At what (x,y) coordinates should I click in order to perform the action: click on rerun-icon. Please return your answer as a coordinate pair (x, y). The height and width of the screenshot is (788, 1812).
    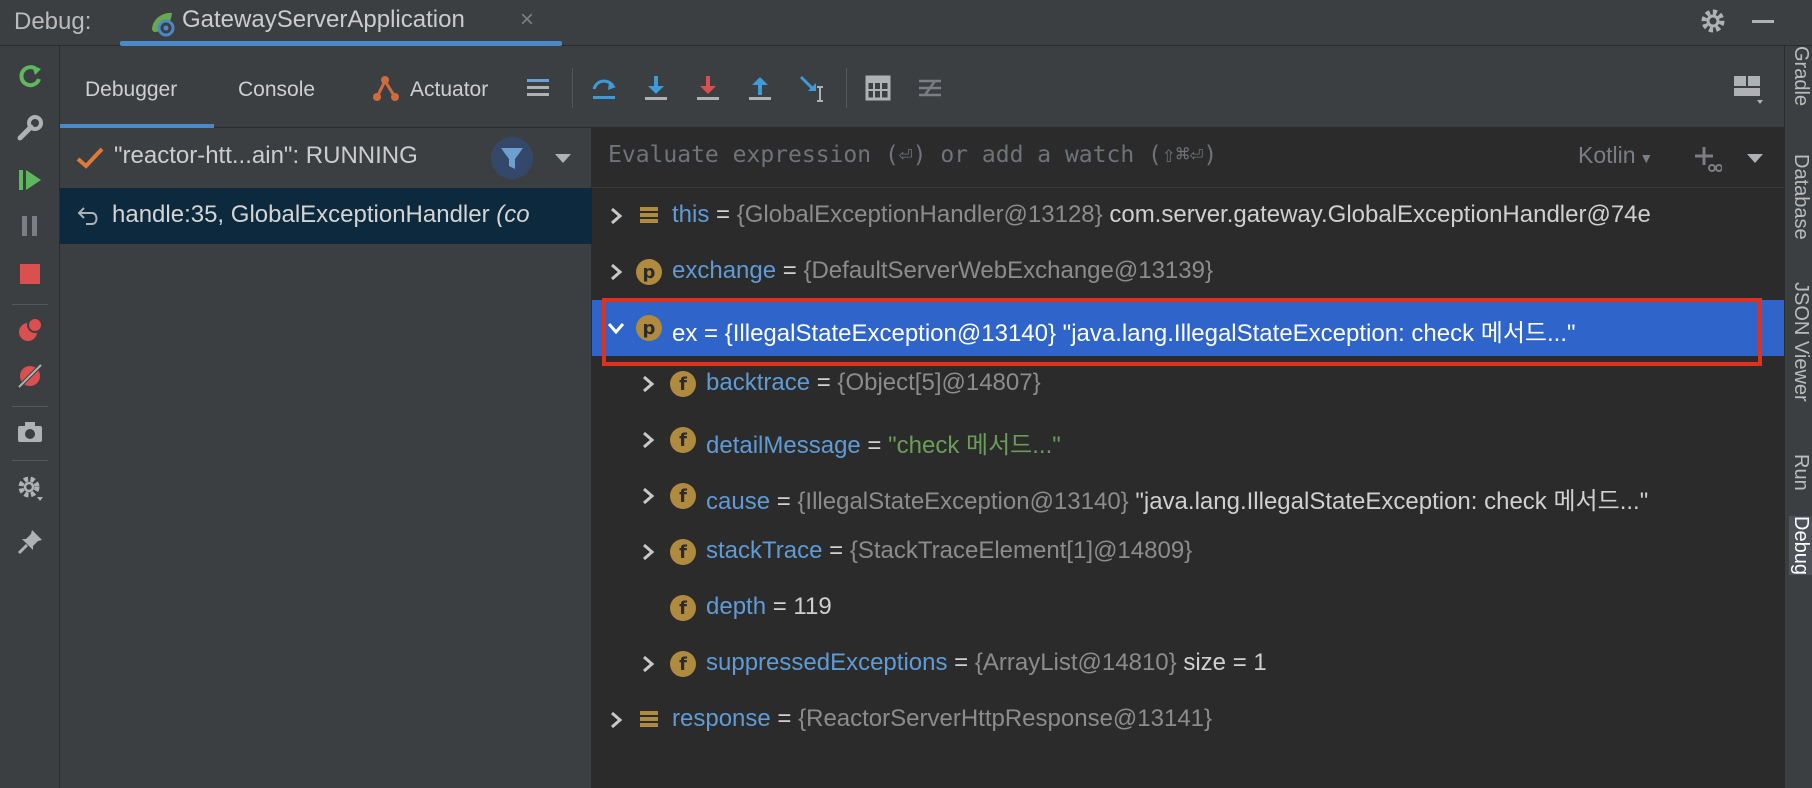
    Looking at the image, I should click on (30, 76).